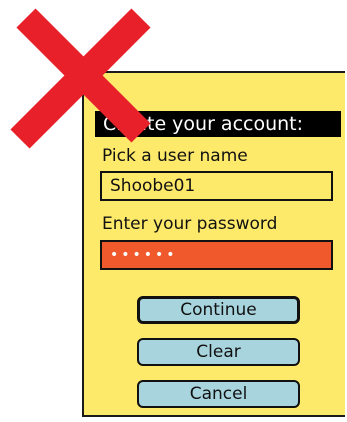 This screenshot has height=422, width=347. Describe the element at coordinates (218, 310) in the screenshot. I see `continue-button: Continue` at that location.